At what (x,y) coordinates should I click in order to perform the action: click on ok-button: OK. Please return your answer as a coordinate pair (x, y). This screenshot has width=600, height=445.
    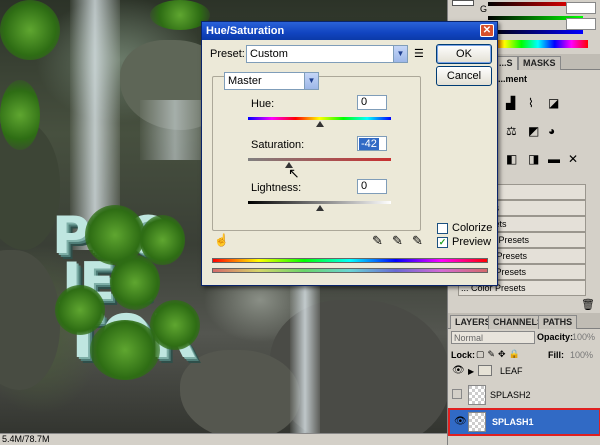
    Looking at the image, I should click on (464, 54).